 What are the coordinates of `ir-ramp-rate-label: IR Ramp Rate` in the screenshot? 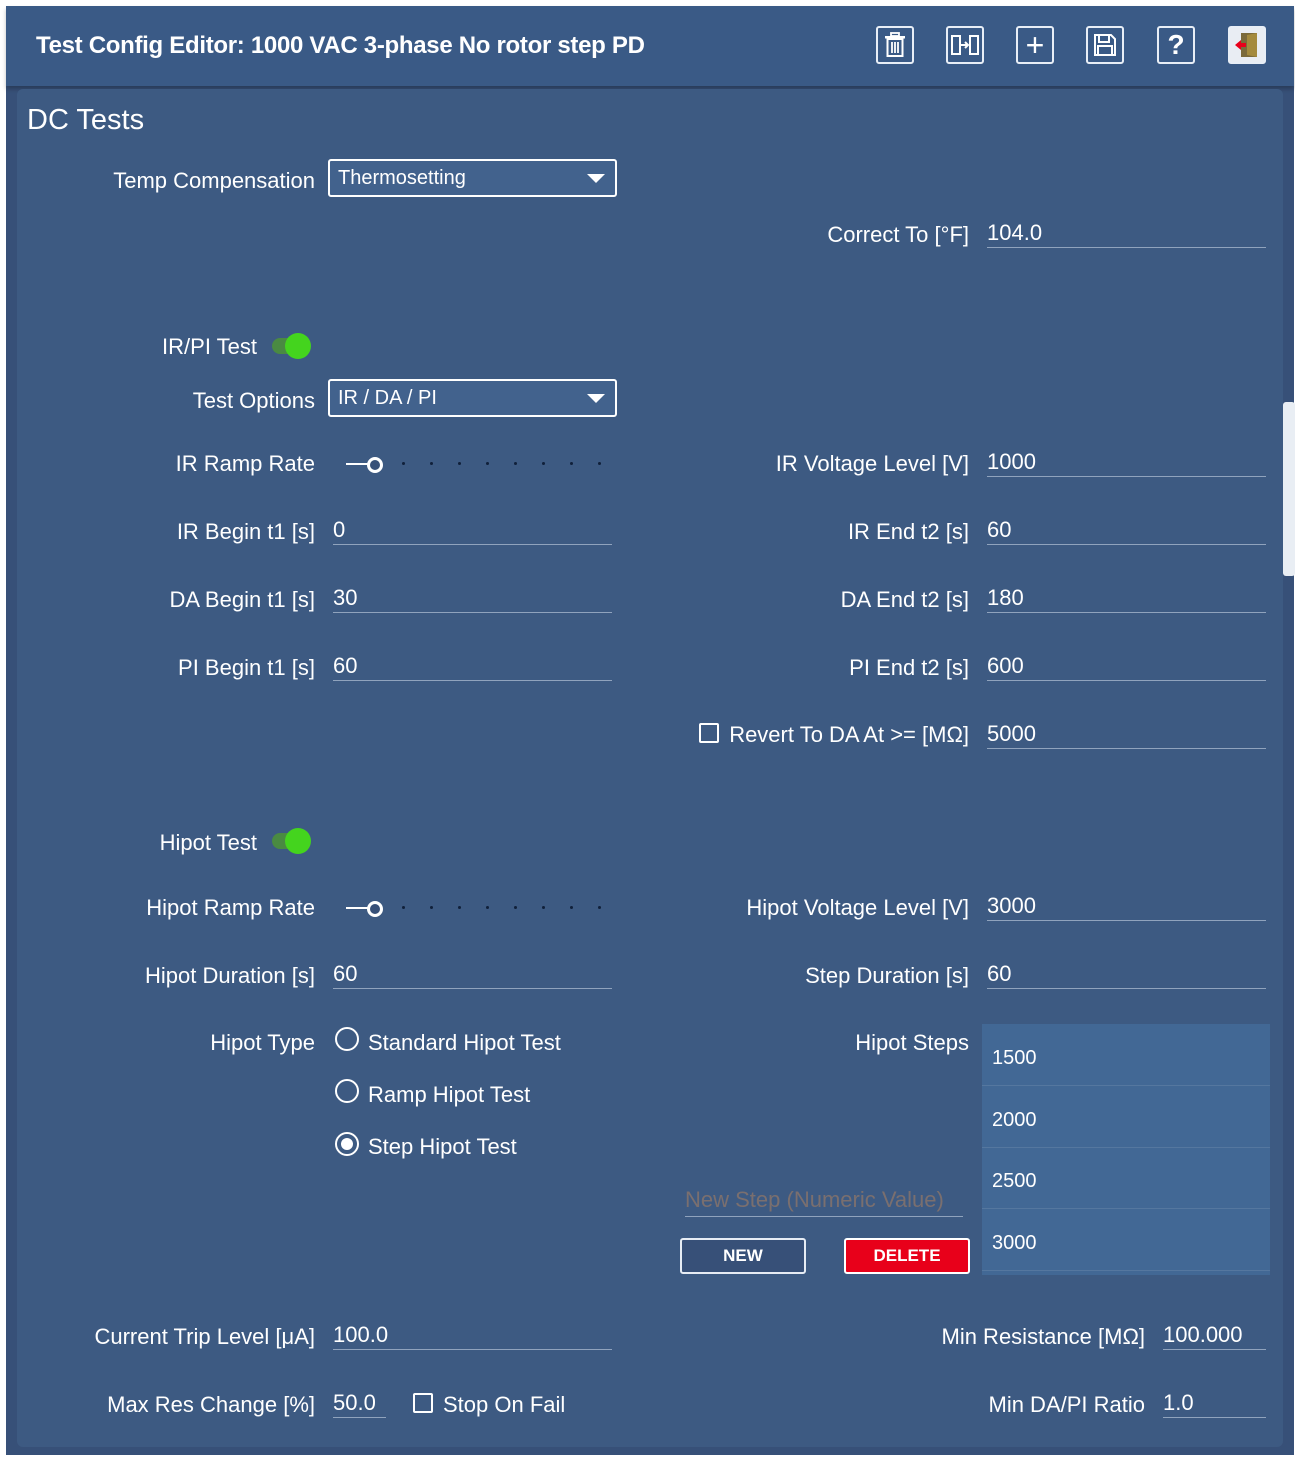 It's located at (245, 463).